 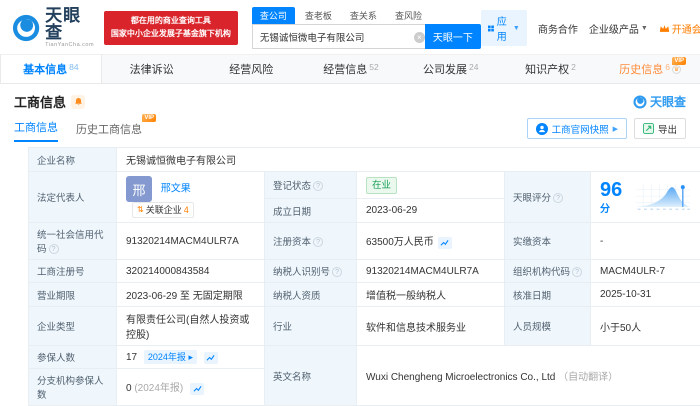 What do you see at coordinates (551, 69) in the screenshot?
I see `tab-intellectual-property: 知识产权 2` at bounding box center [551, 69].